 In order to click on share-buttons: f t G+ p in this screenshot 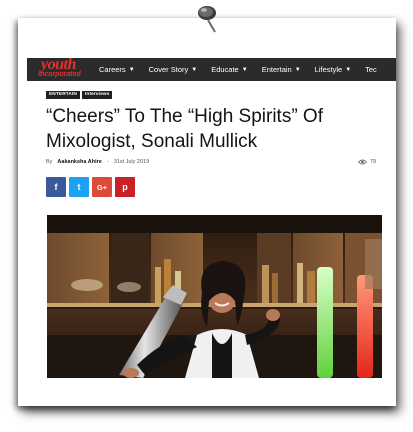, I will do `click(90, 187)`.